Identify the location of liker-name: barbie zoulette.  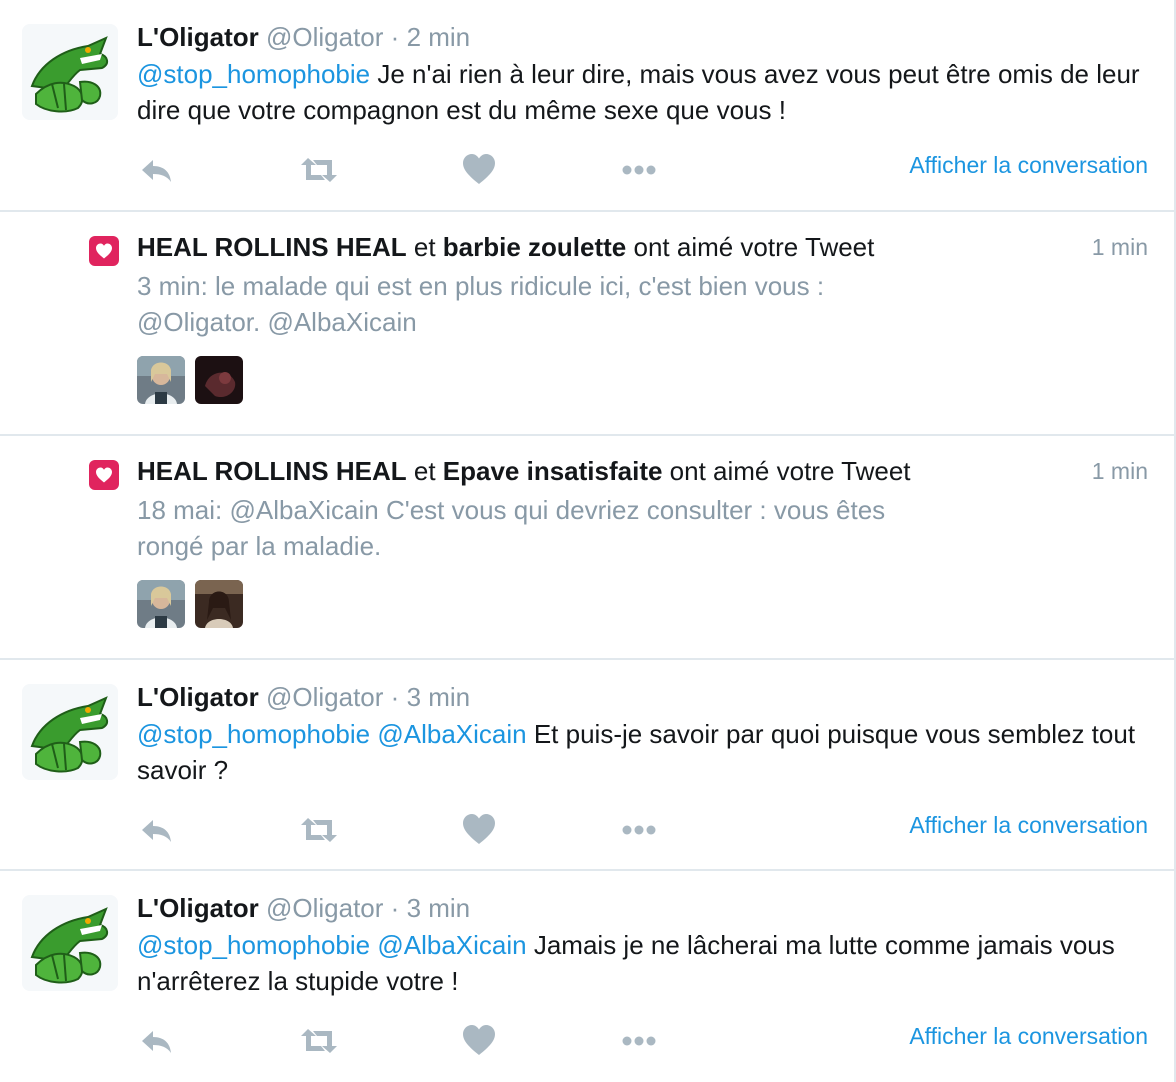
(534, 247).